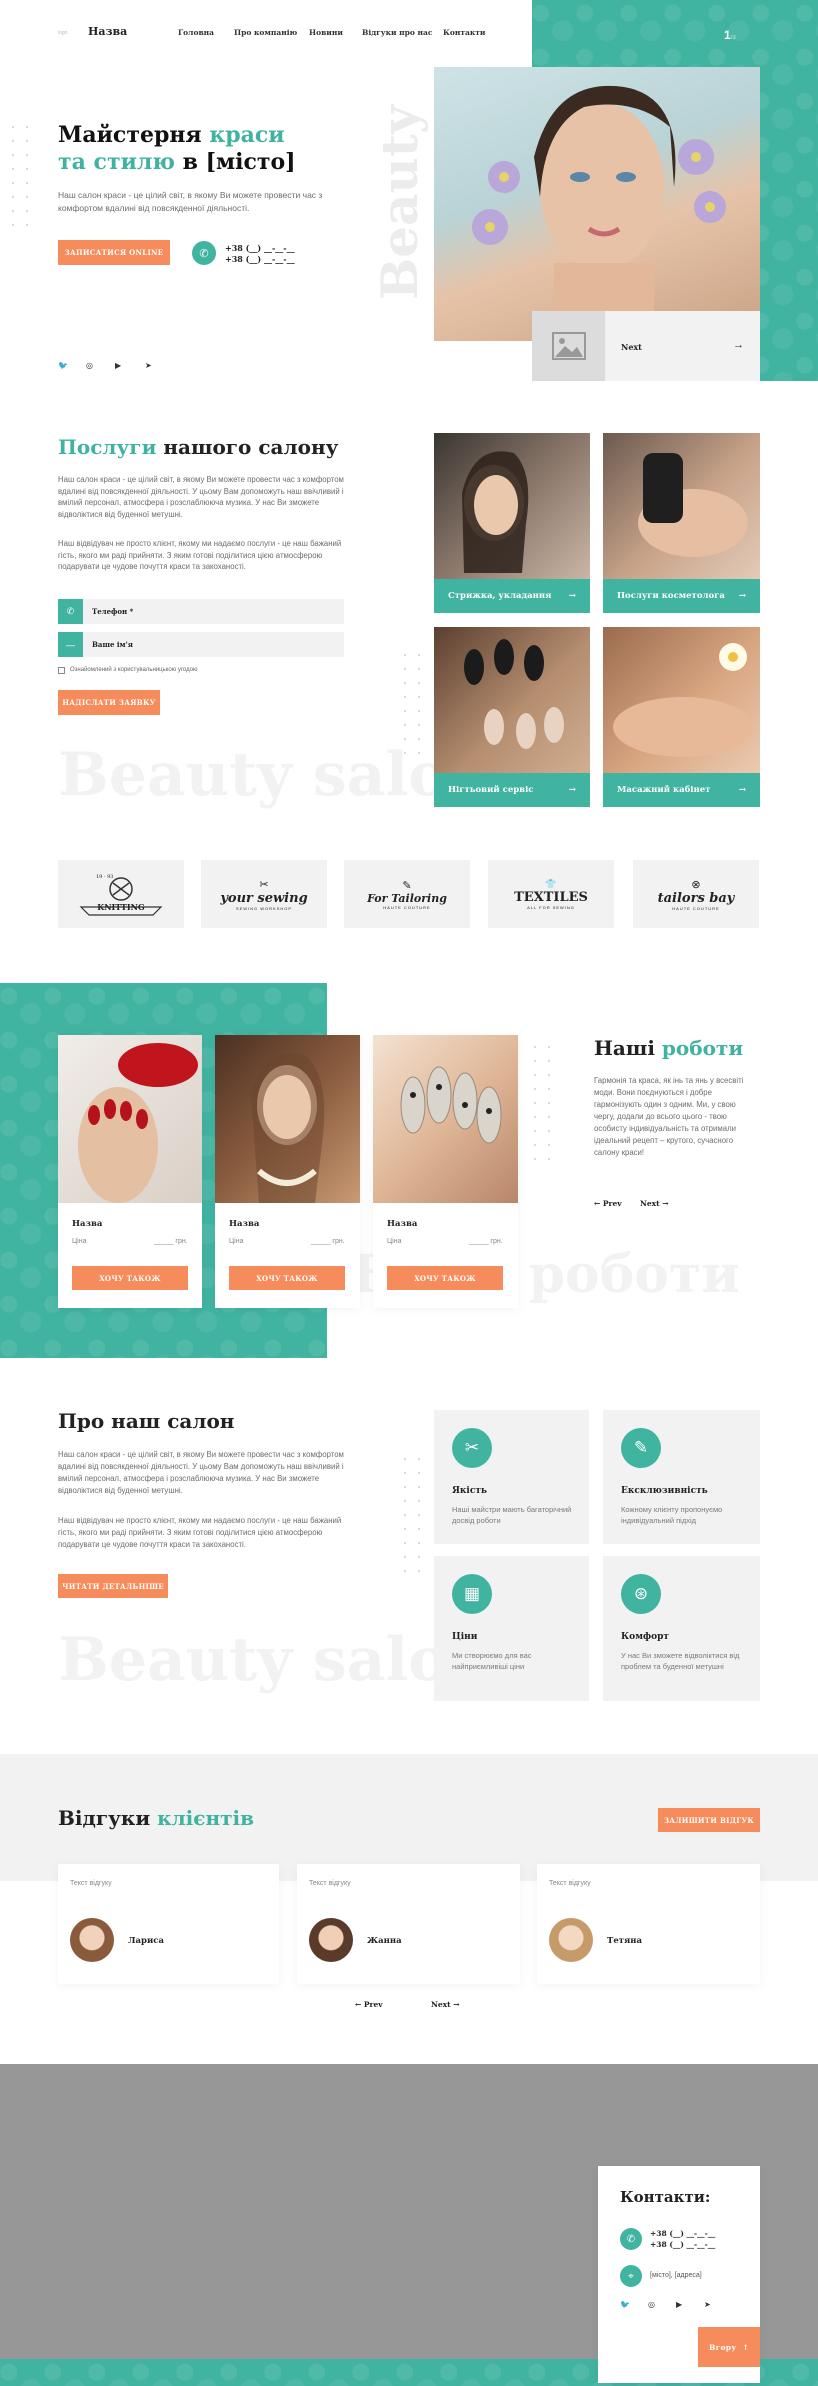  I want to click on nails-illustration, so click(514, 694).